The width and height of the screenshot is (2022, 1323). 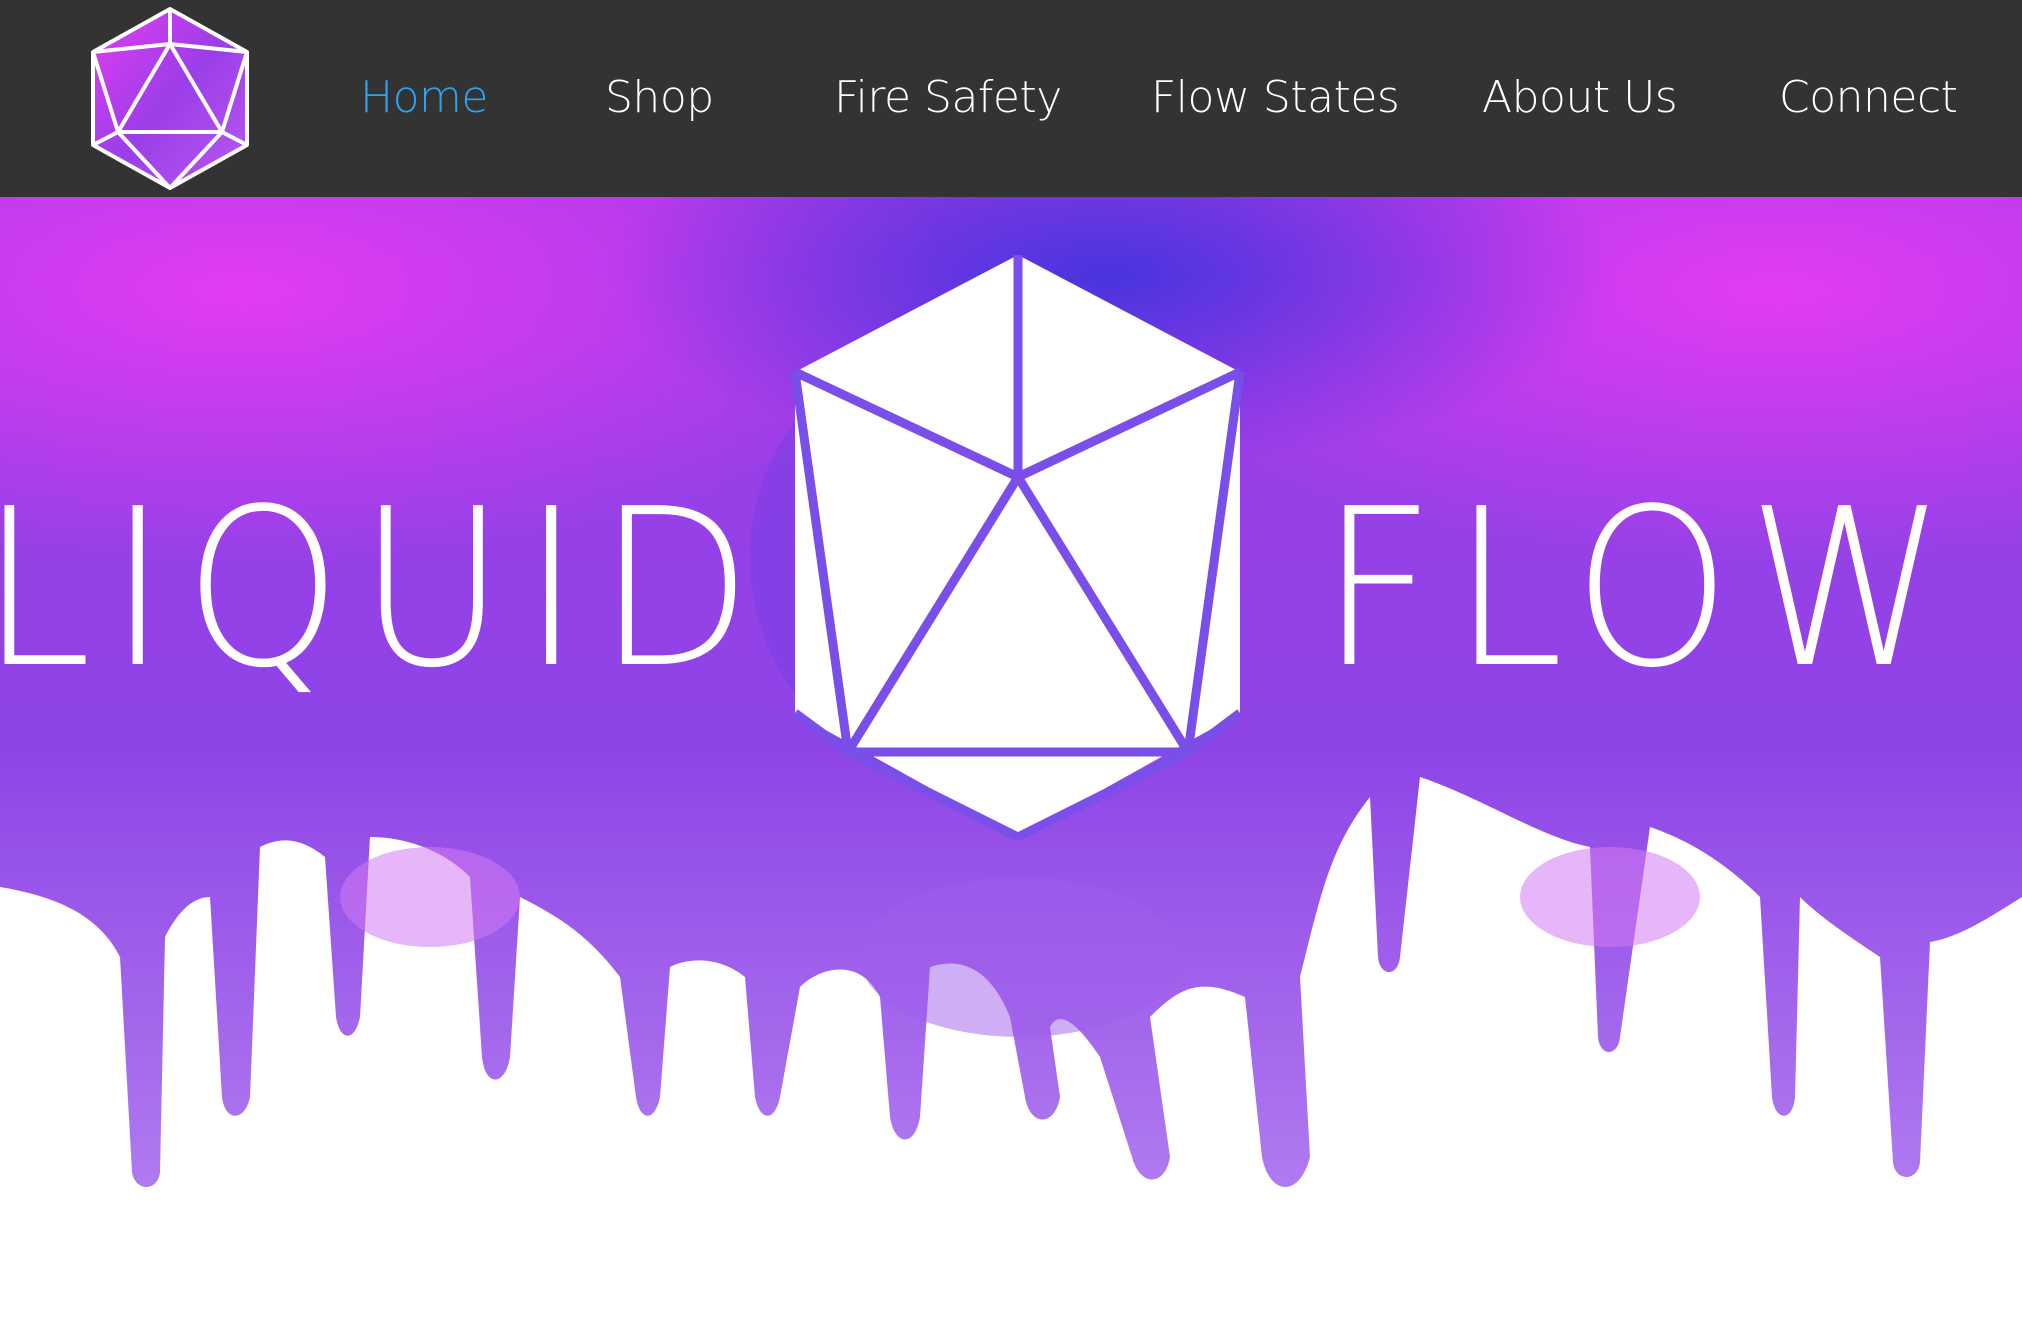 I want to click on nav-about-us: About Us, so click(x=1580, y=98).